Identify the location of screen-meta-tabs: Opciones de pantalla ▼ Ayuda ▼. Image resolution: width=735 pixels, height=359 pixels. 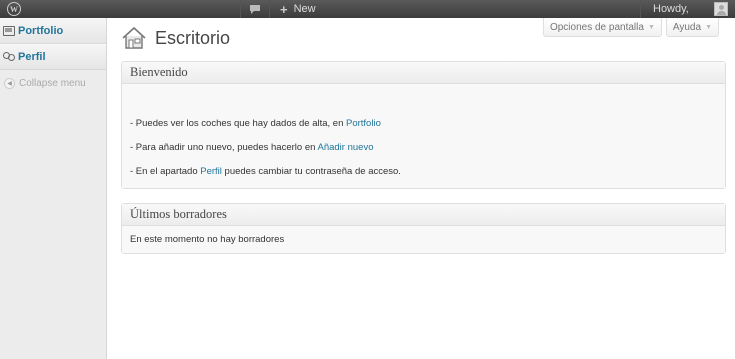
(630, 27).